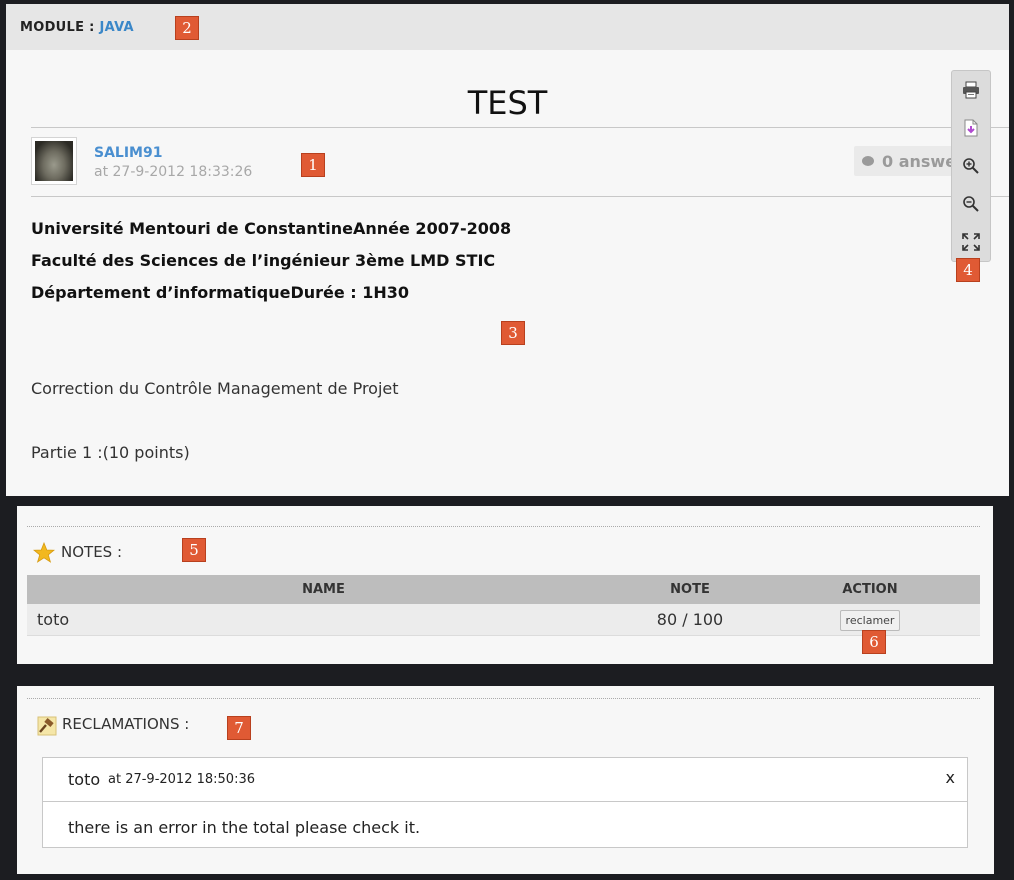  What do you see at coordinates (690, 589) in the screenshot?
I see `column-header-note: NOTE` at bounding box center [690, 589].